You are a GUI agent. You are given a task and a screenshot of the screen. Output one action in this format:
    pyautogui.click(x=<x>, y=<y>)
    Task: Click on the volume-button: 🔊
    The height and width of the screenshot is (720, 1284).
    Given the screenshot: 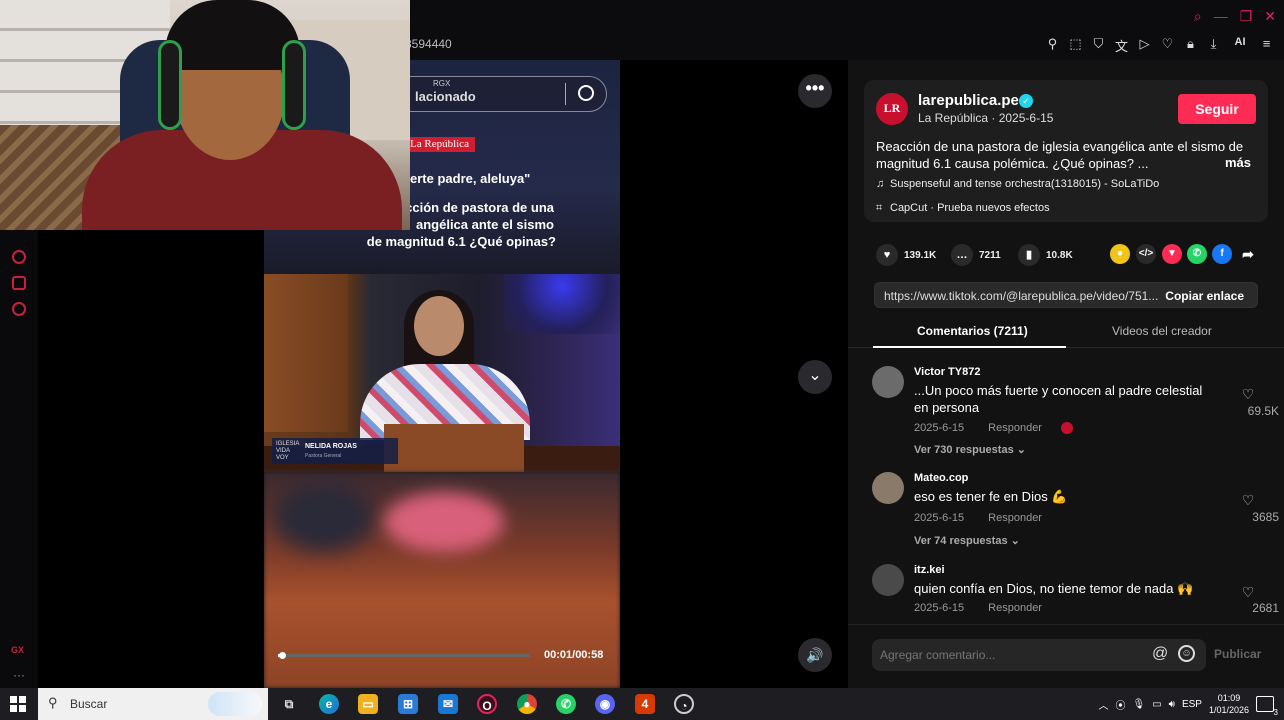 What is the action you would take?
    pyautogui.click(x=815, y=655)
    